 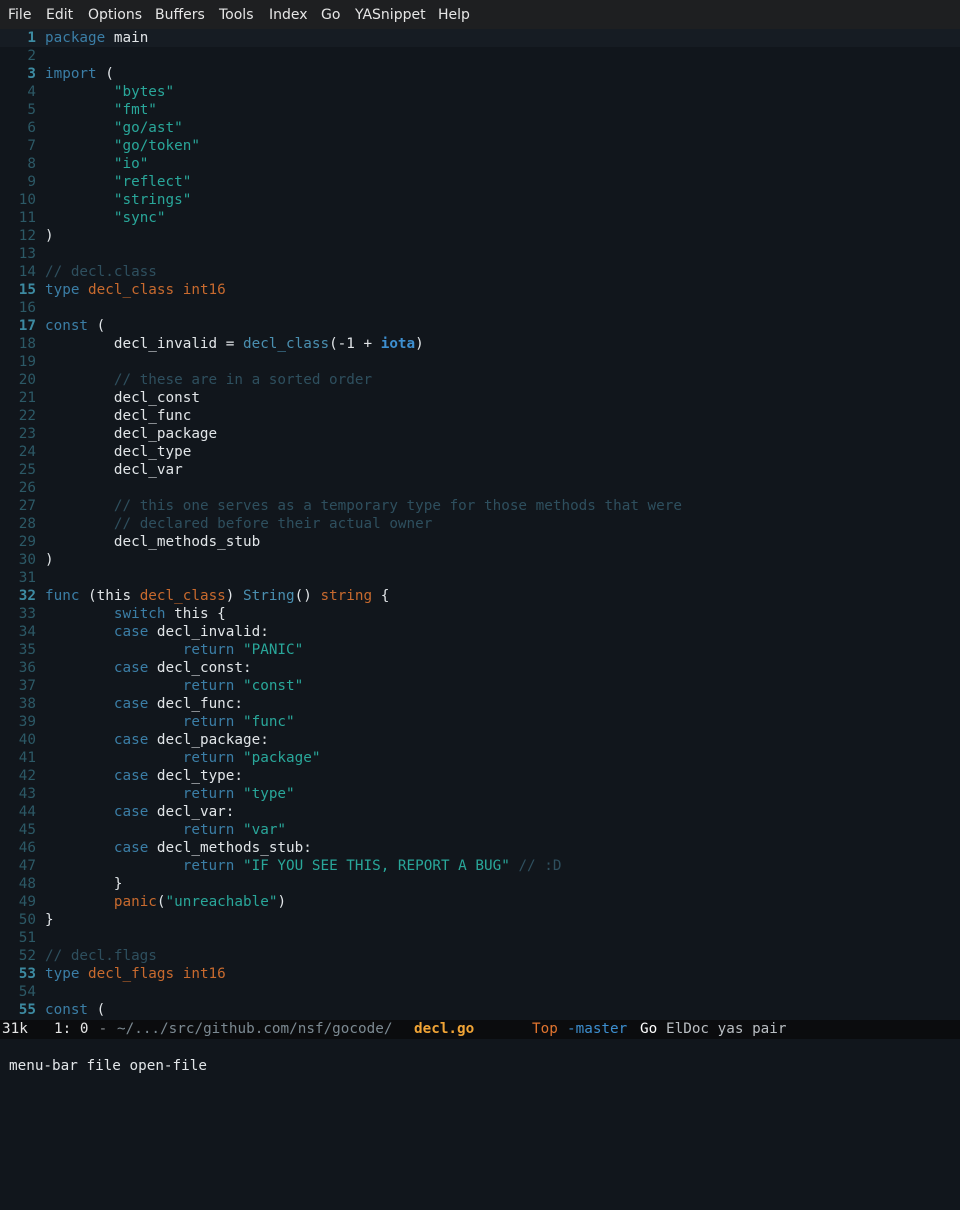 I want to click on code-line: 30), so click(x=480, y=560).